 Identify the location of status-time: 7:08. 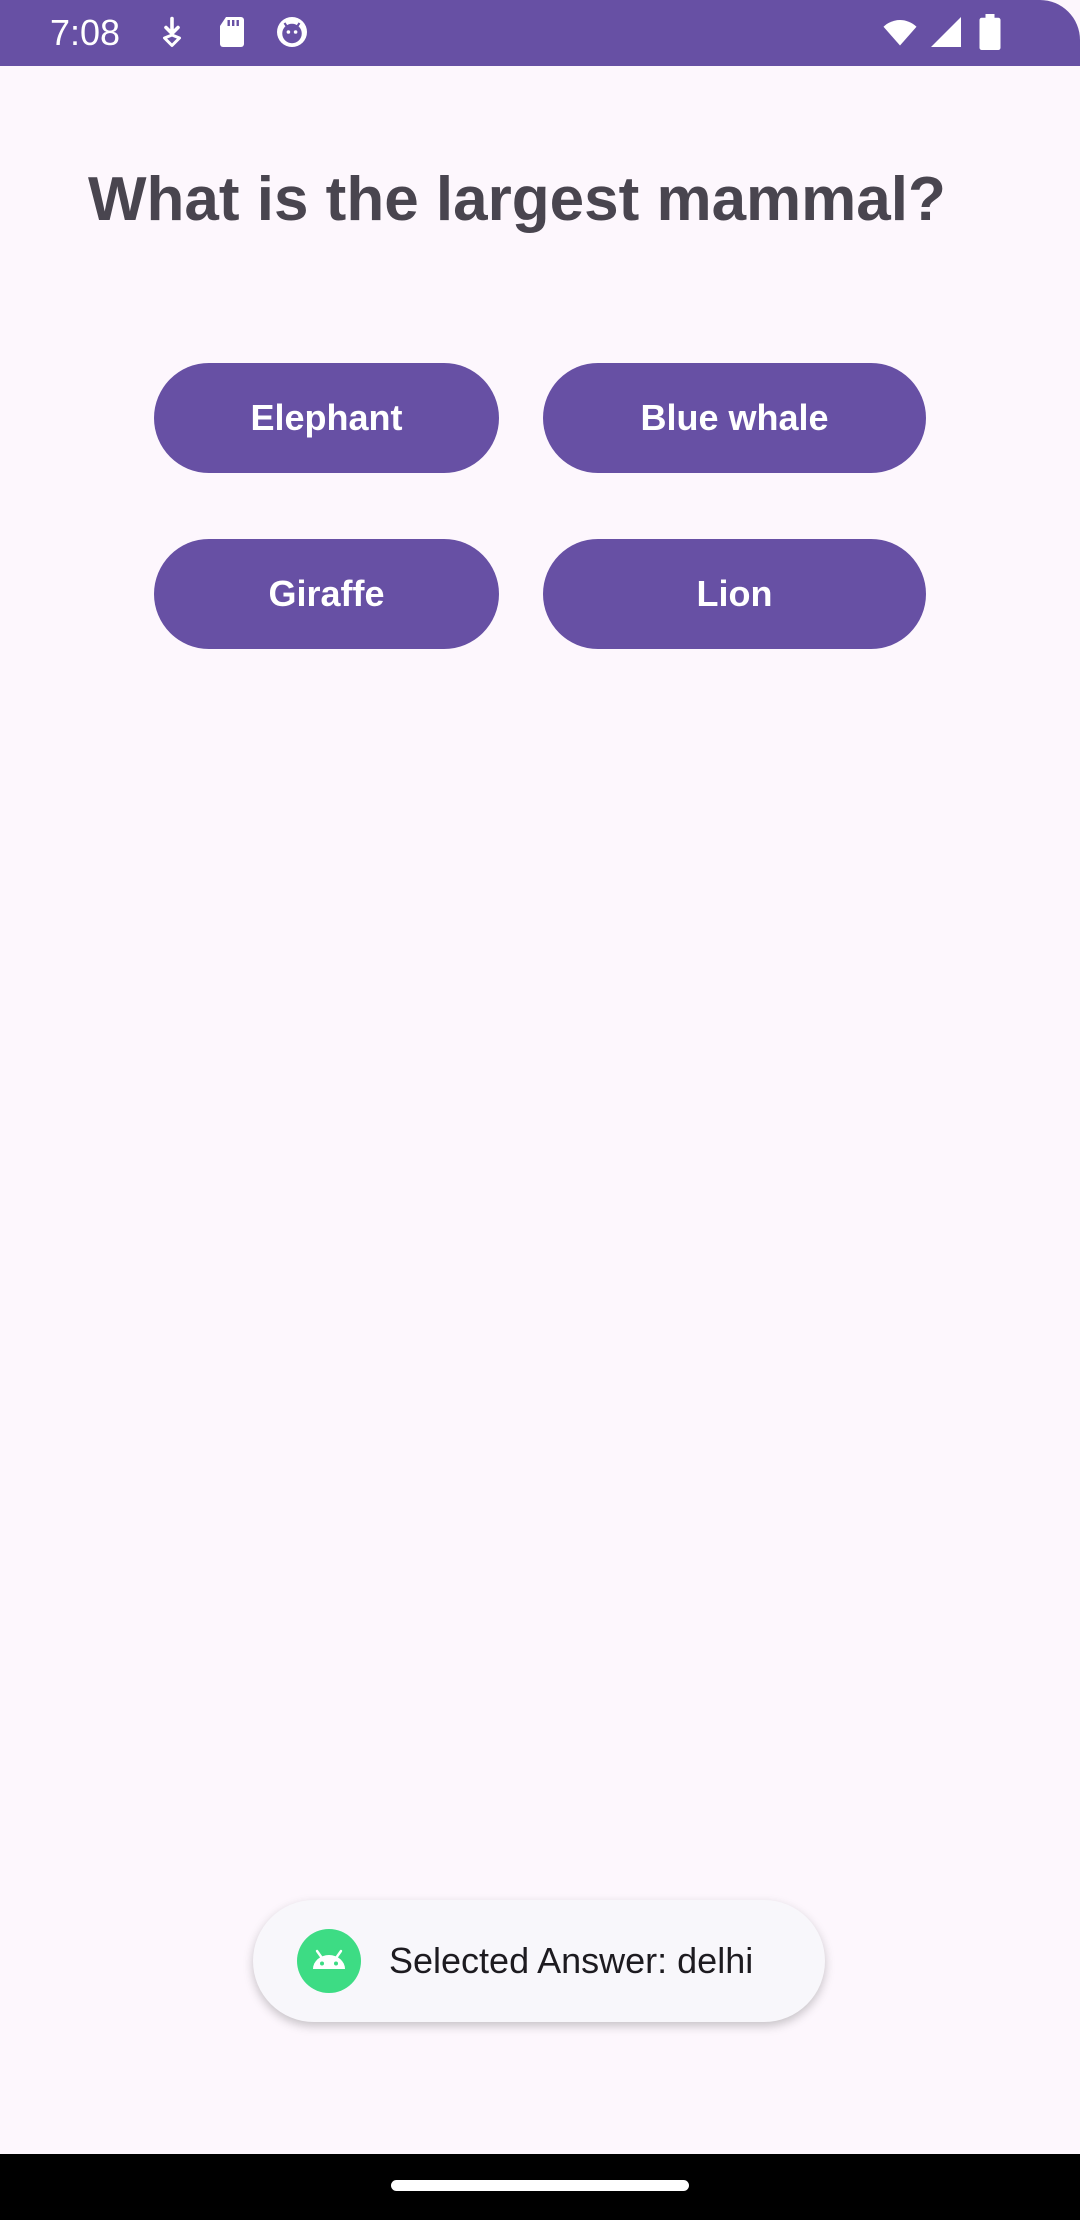
(85, 32).